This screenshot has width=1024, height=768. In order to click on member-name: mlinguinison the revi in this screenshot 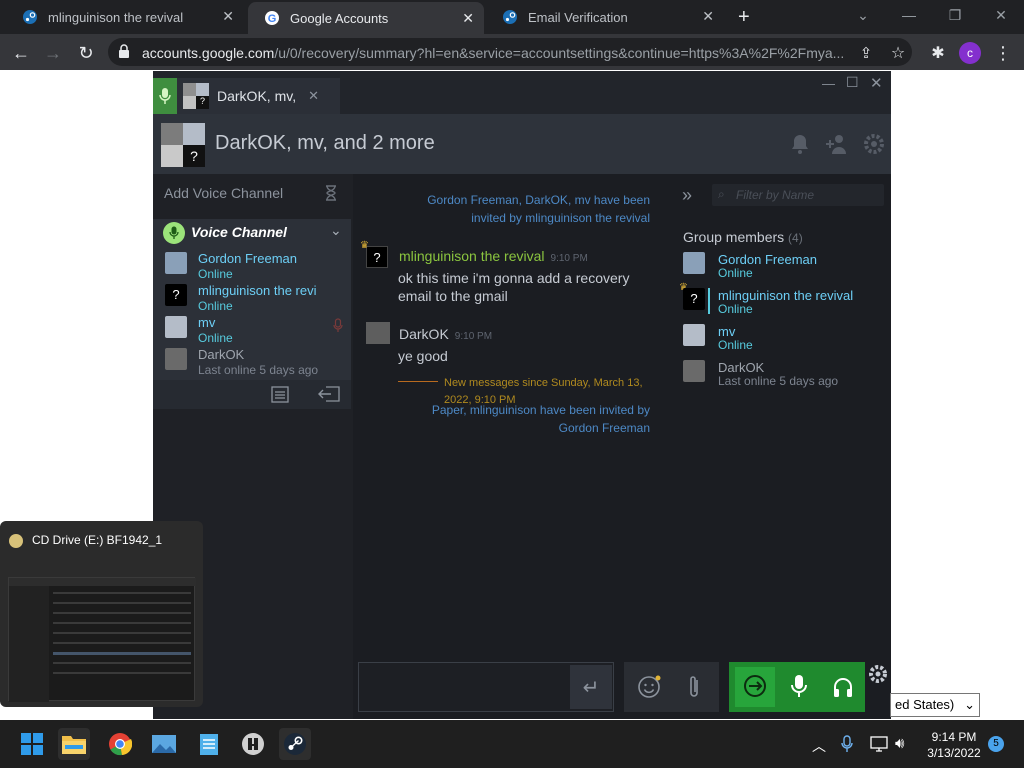, I will do `click(257, 290)`.